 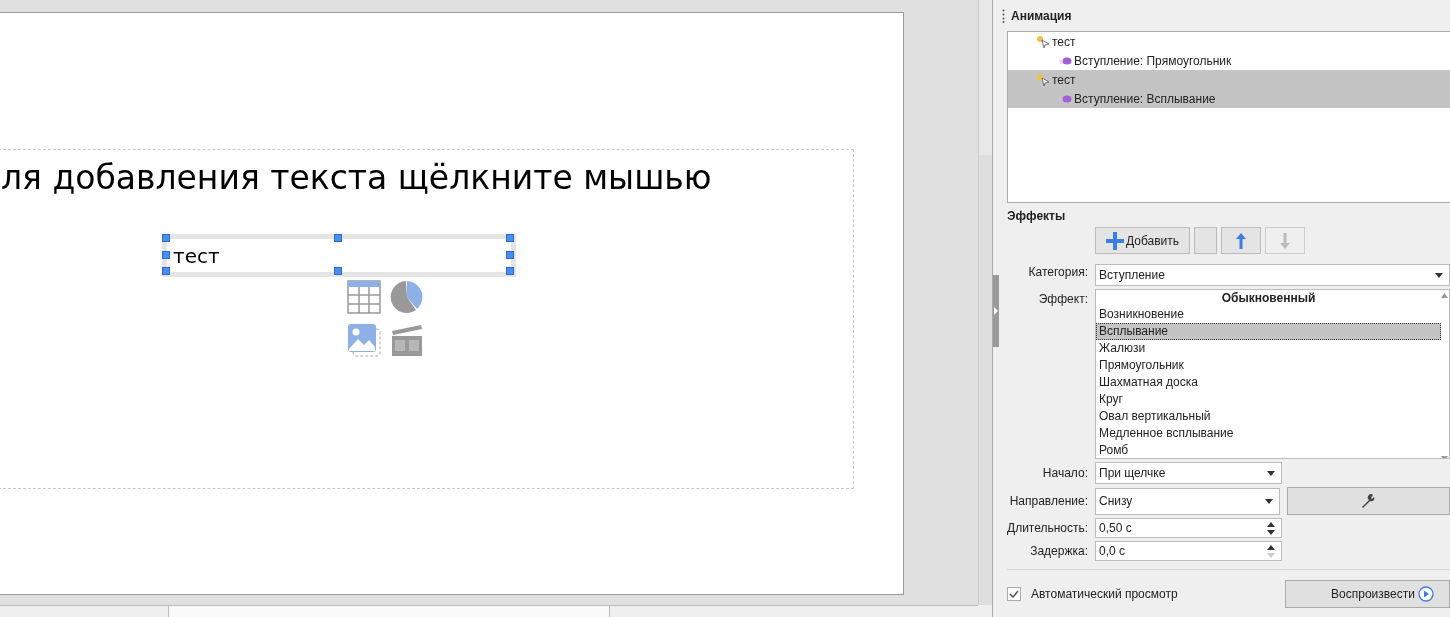 What do you see at coordinates (1188, 528) in the screenshot?
I see `duration-spinbox: 0,50 с` at bounding box center [1188, 528].